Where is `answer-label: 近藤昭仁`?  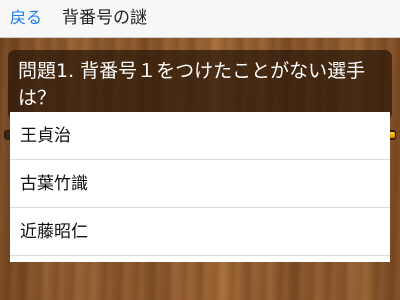 answer-label: 近藤昭仁 is located at coordinates (54, 232).